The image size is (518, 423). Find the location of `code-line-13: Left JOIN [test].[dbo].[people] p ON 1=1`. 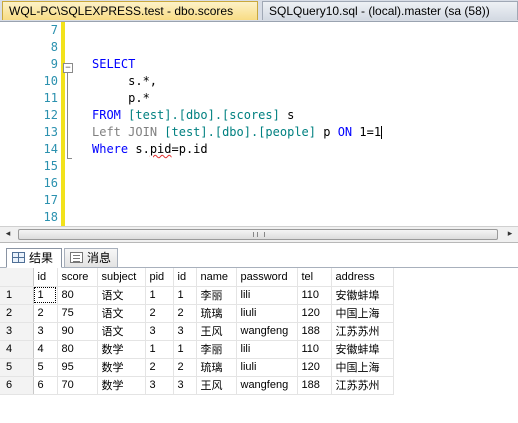

code-line-13: Left JOIN [test].[dbo].[people] p ON 1=1 is located at coordinates (237, 132).